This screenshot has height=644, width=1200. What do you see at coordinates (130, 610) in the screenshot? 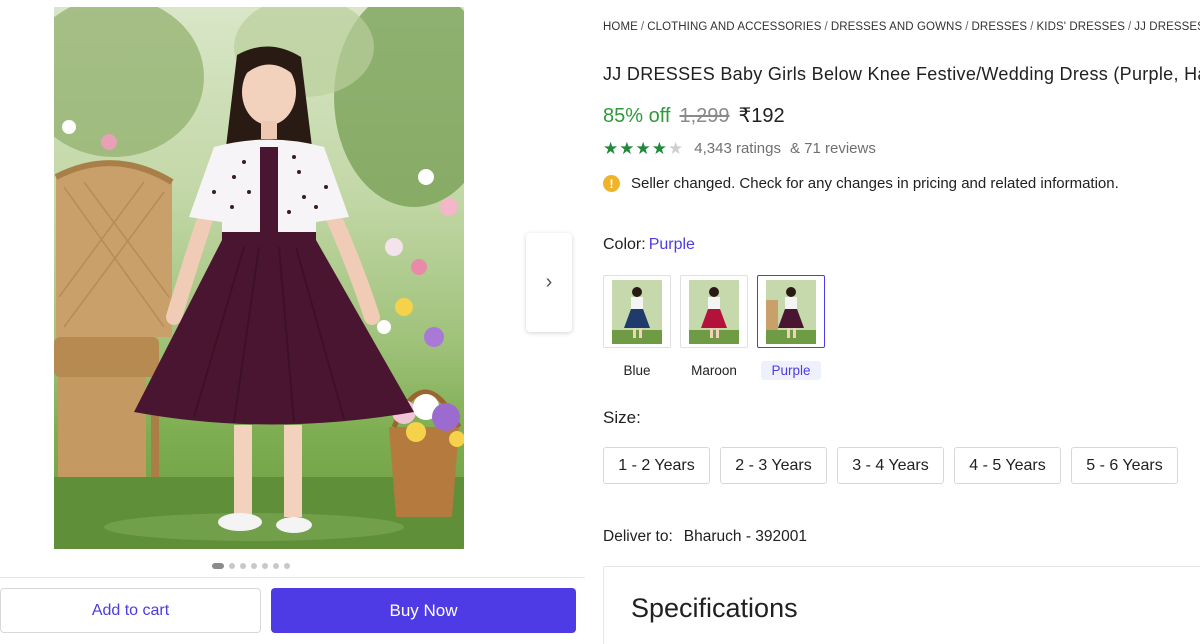
I see `add-to-cart-button: Add to cart` at bounding box center [130, 610].